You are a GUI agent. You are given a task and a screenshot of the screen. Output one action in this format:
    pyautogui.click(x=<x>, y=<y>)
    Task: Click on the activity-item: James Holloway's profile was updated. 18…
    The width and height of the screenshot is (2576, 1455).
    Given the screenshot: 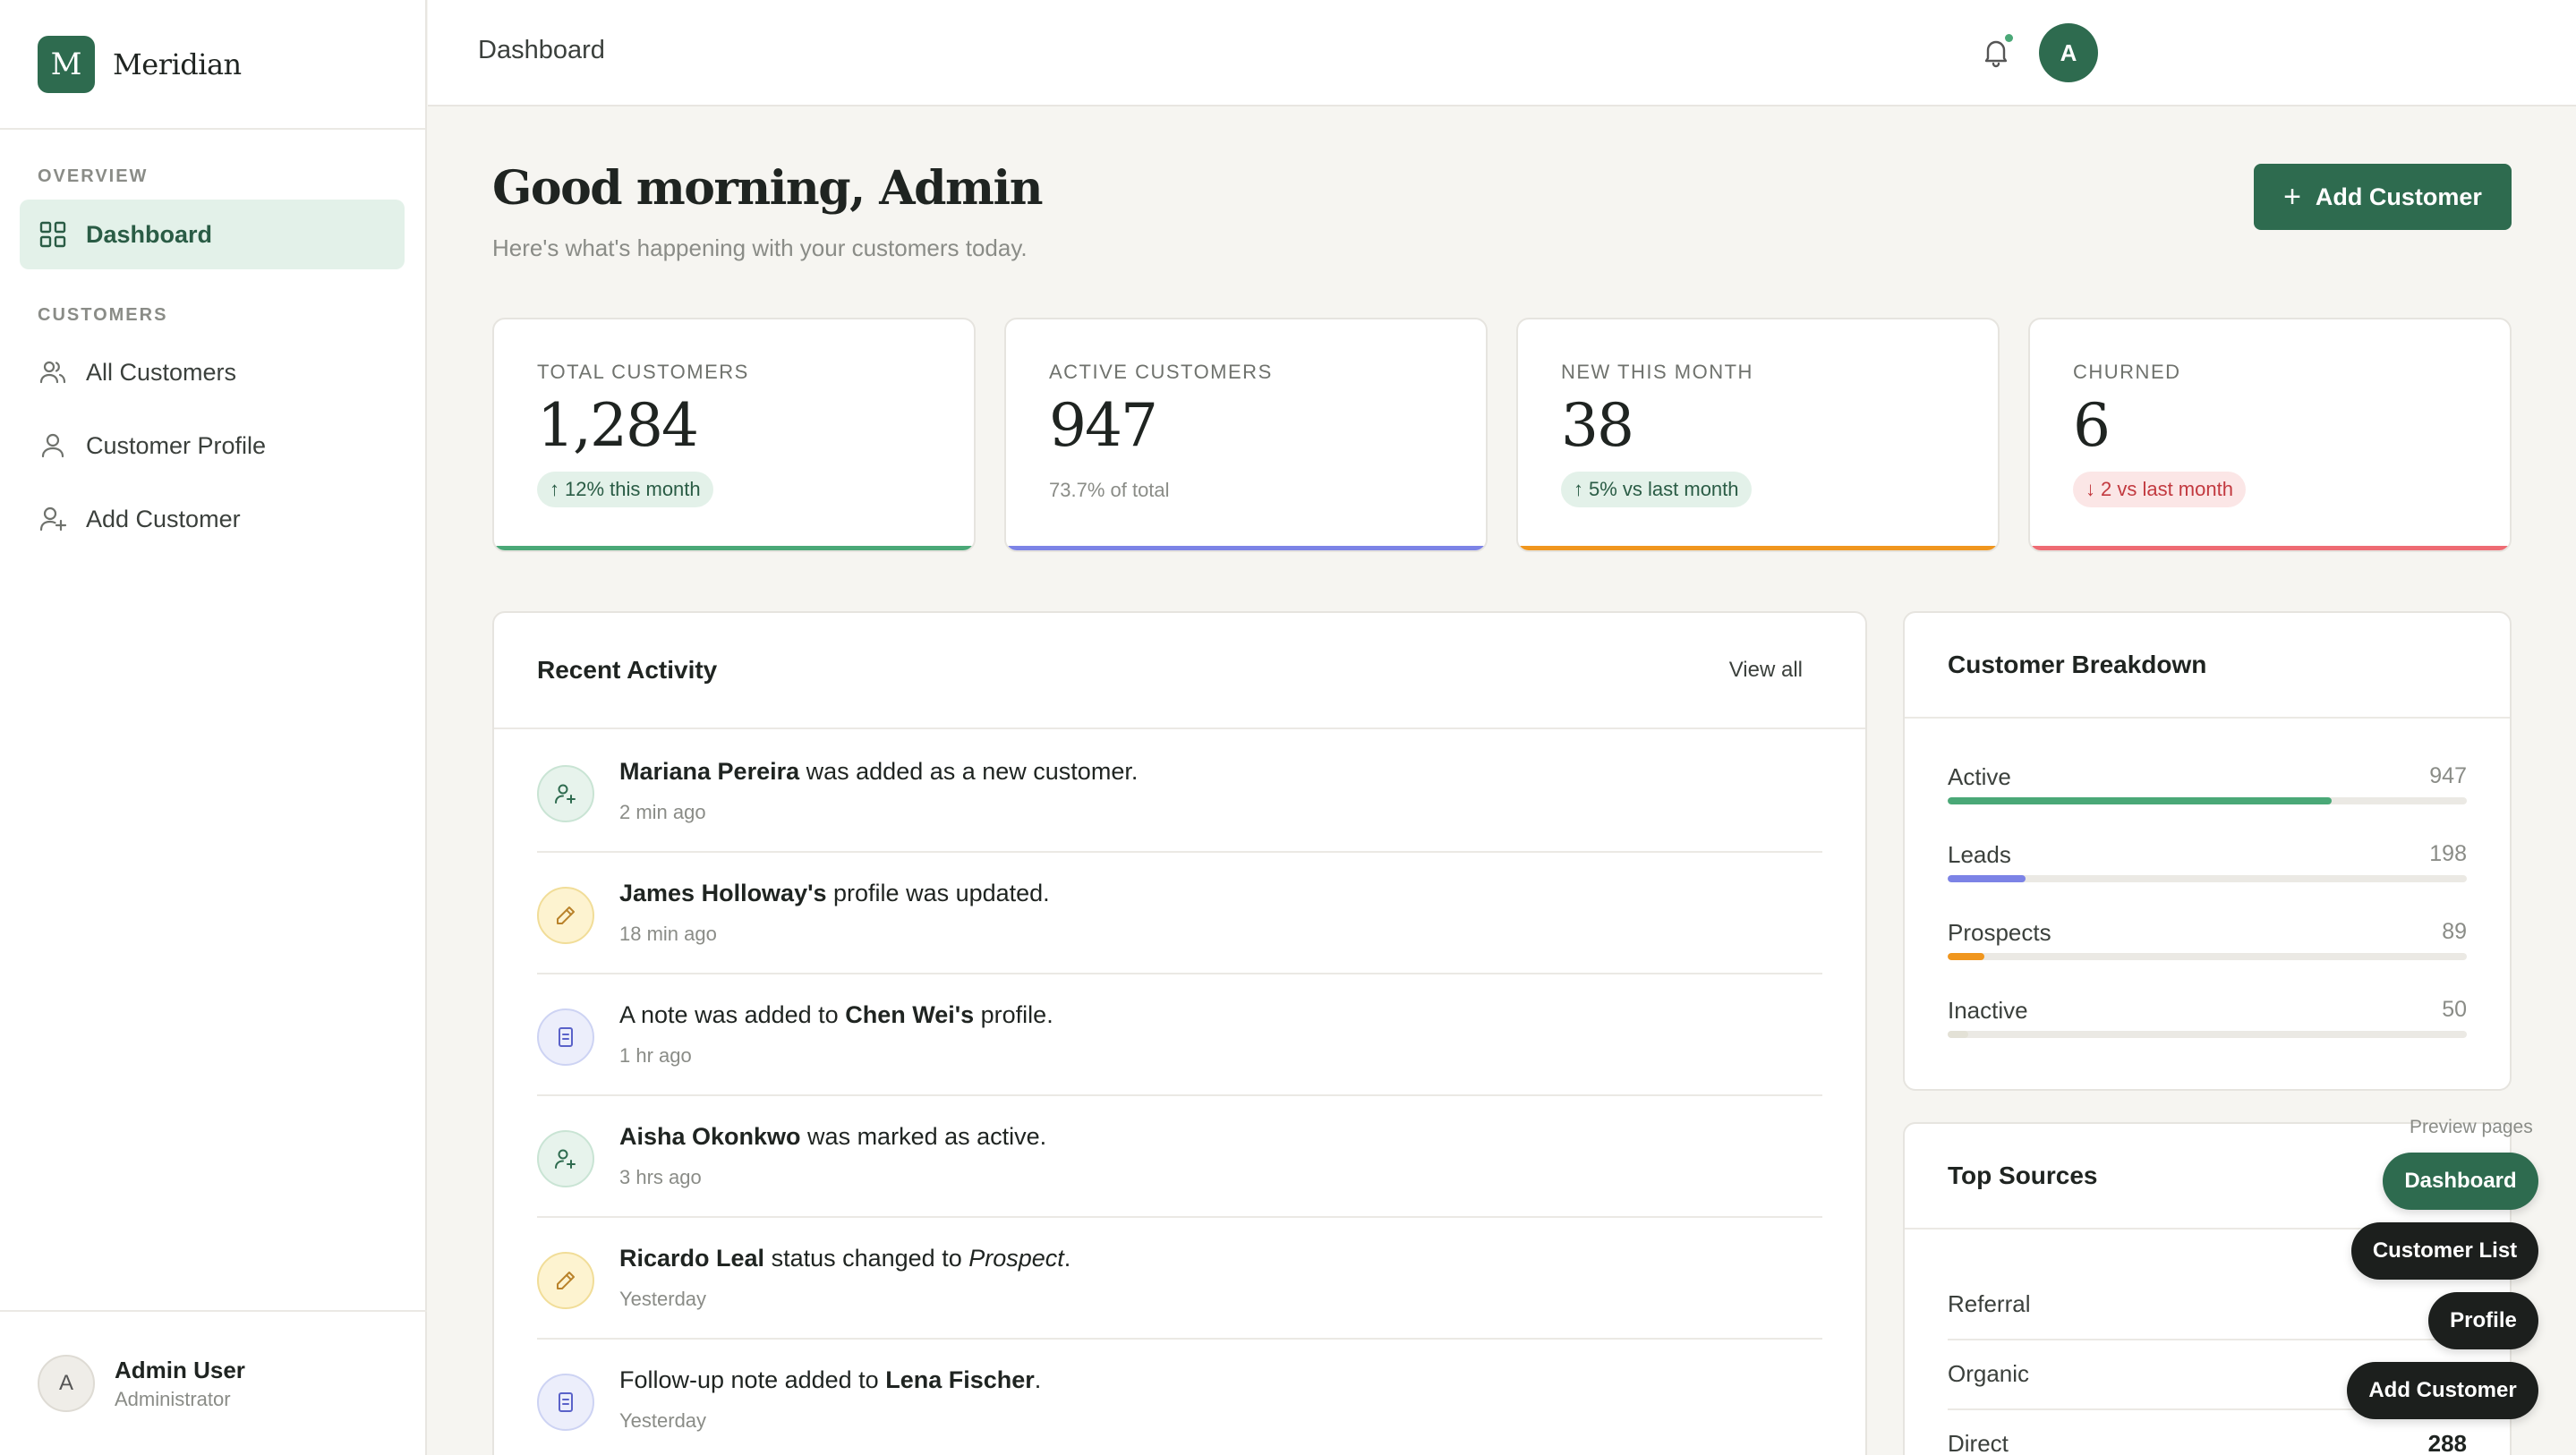 What is the action you would take?
    pyautogui.click(x=1179, y=913)
    